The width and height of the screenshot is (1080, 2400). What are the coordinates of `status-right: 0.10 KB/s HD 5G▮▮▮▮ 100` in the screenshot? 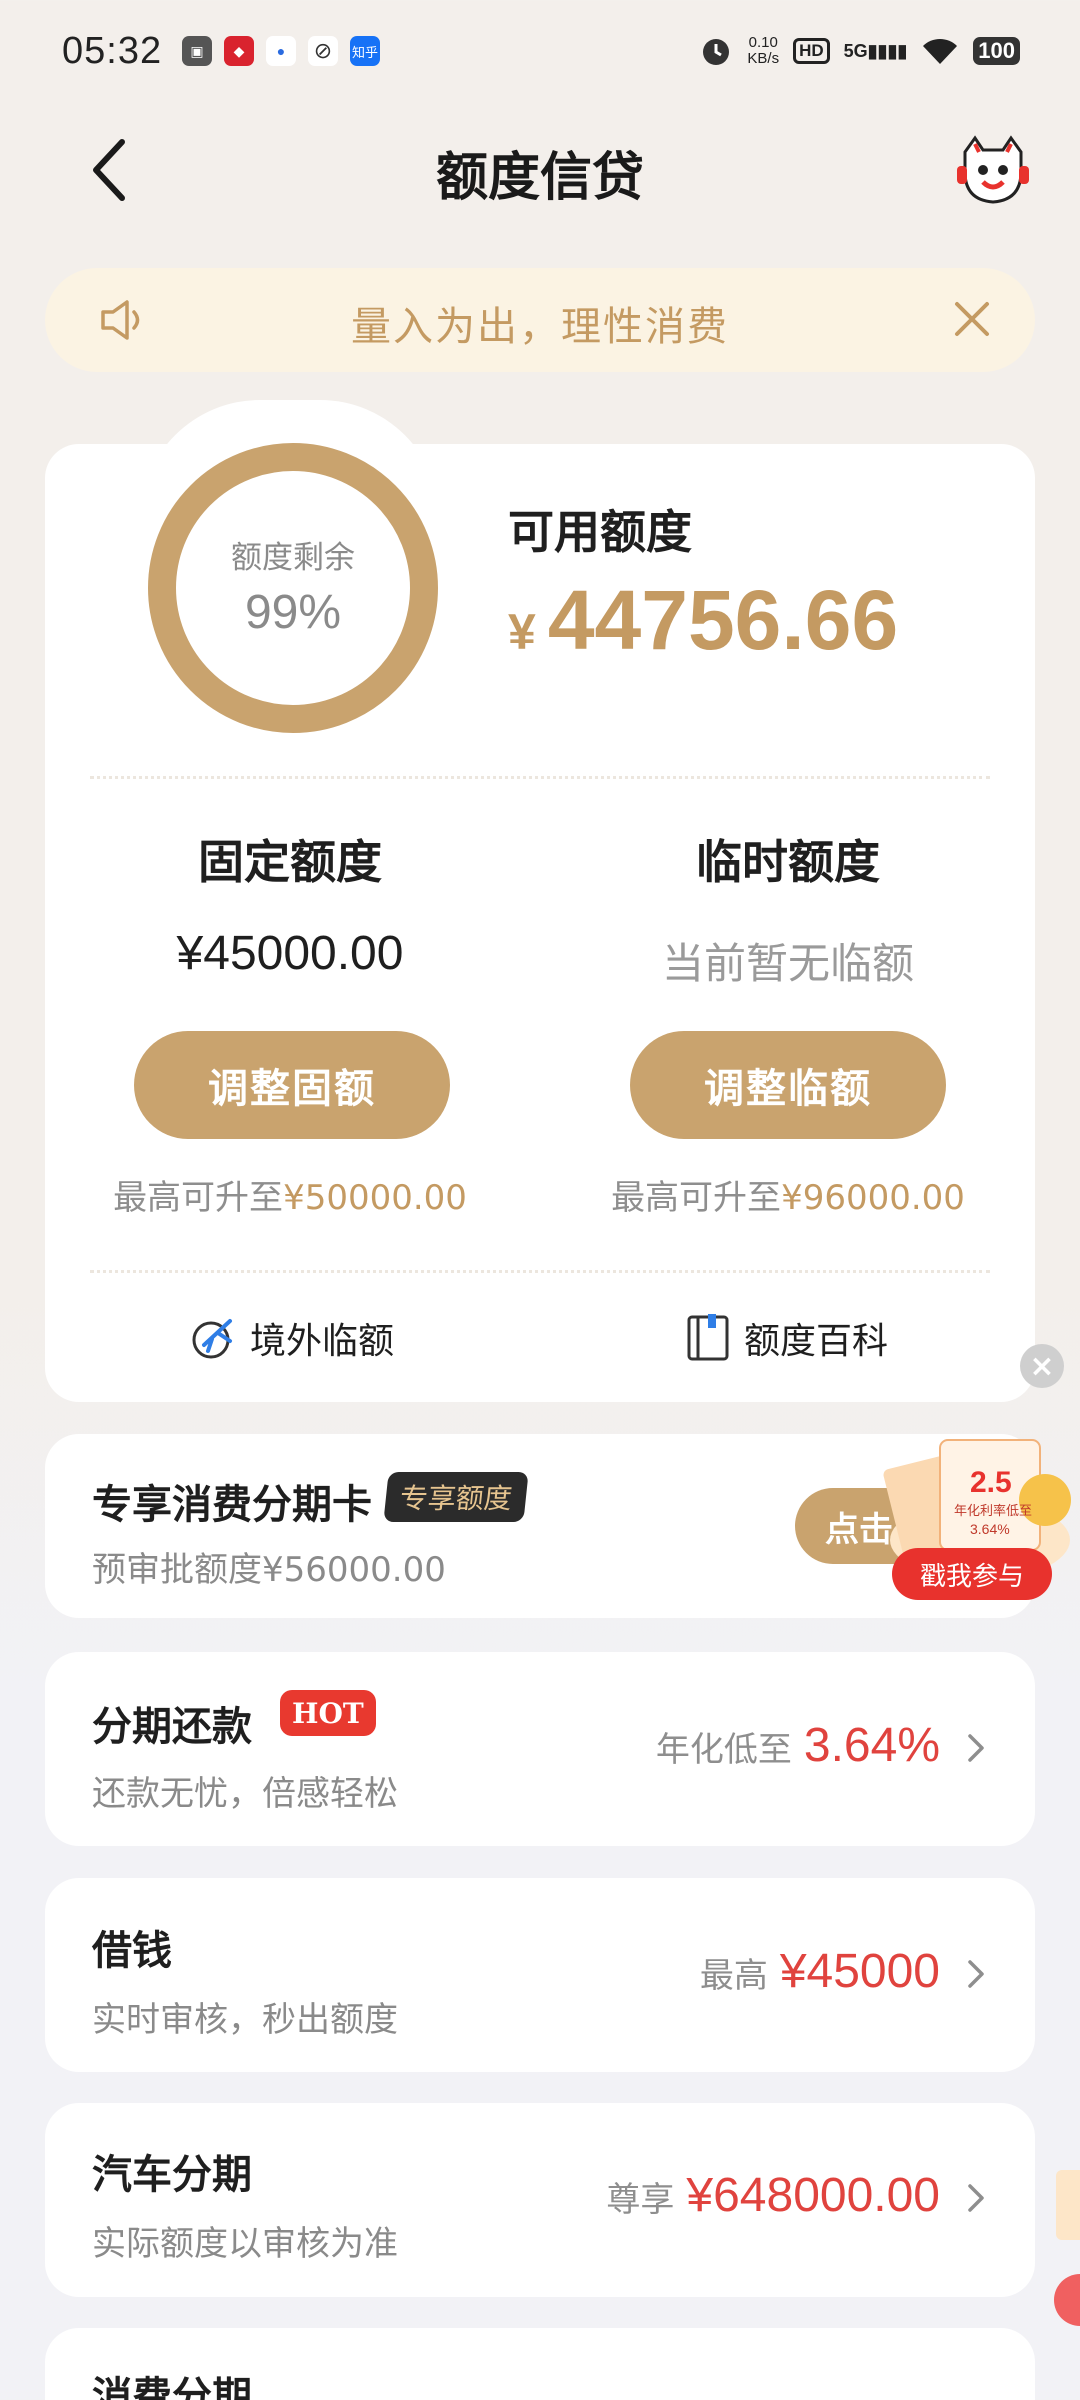 It's located at (859, 51).